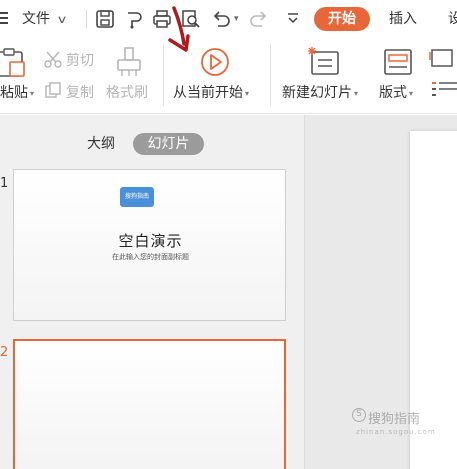  What do you see at coordinates (324, 62) in the screenshot?
I see `new-slide-icon` at bounding box center [324, 62].